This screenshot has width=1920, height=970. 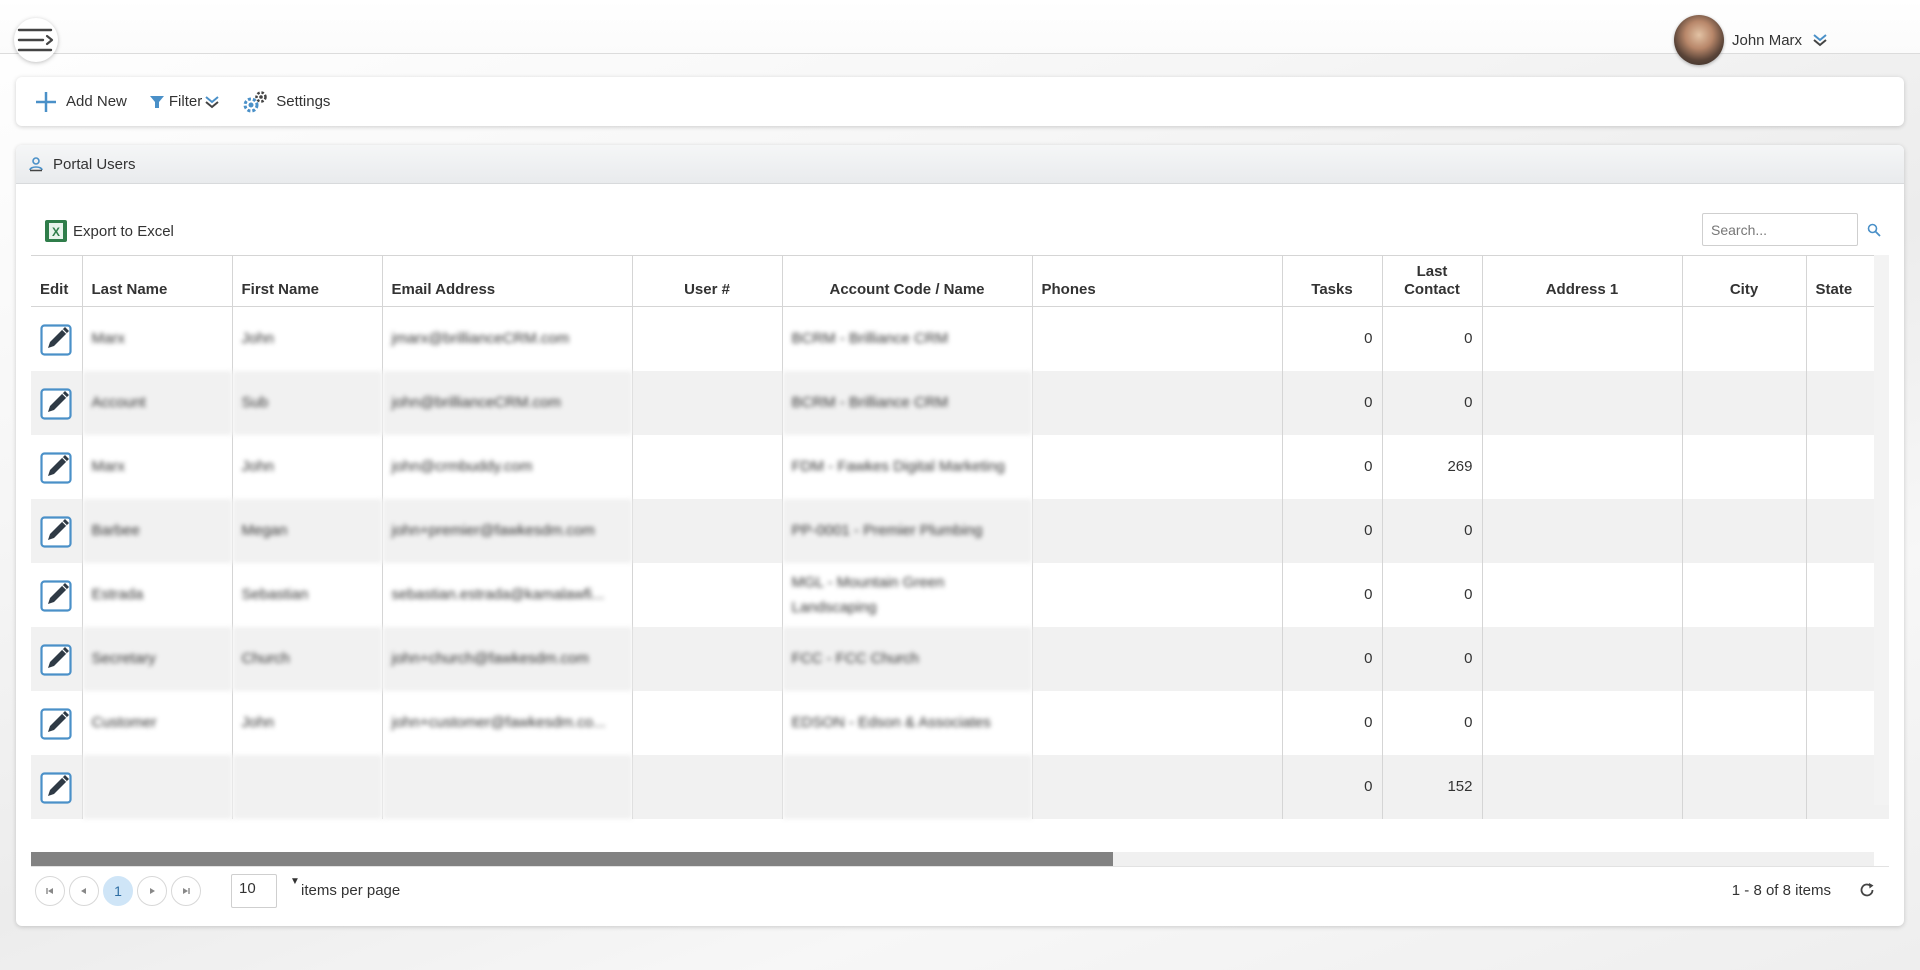 I want to click on next-page-button, so click(x=152, y=890).